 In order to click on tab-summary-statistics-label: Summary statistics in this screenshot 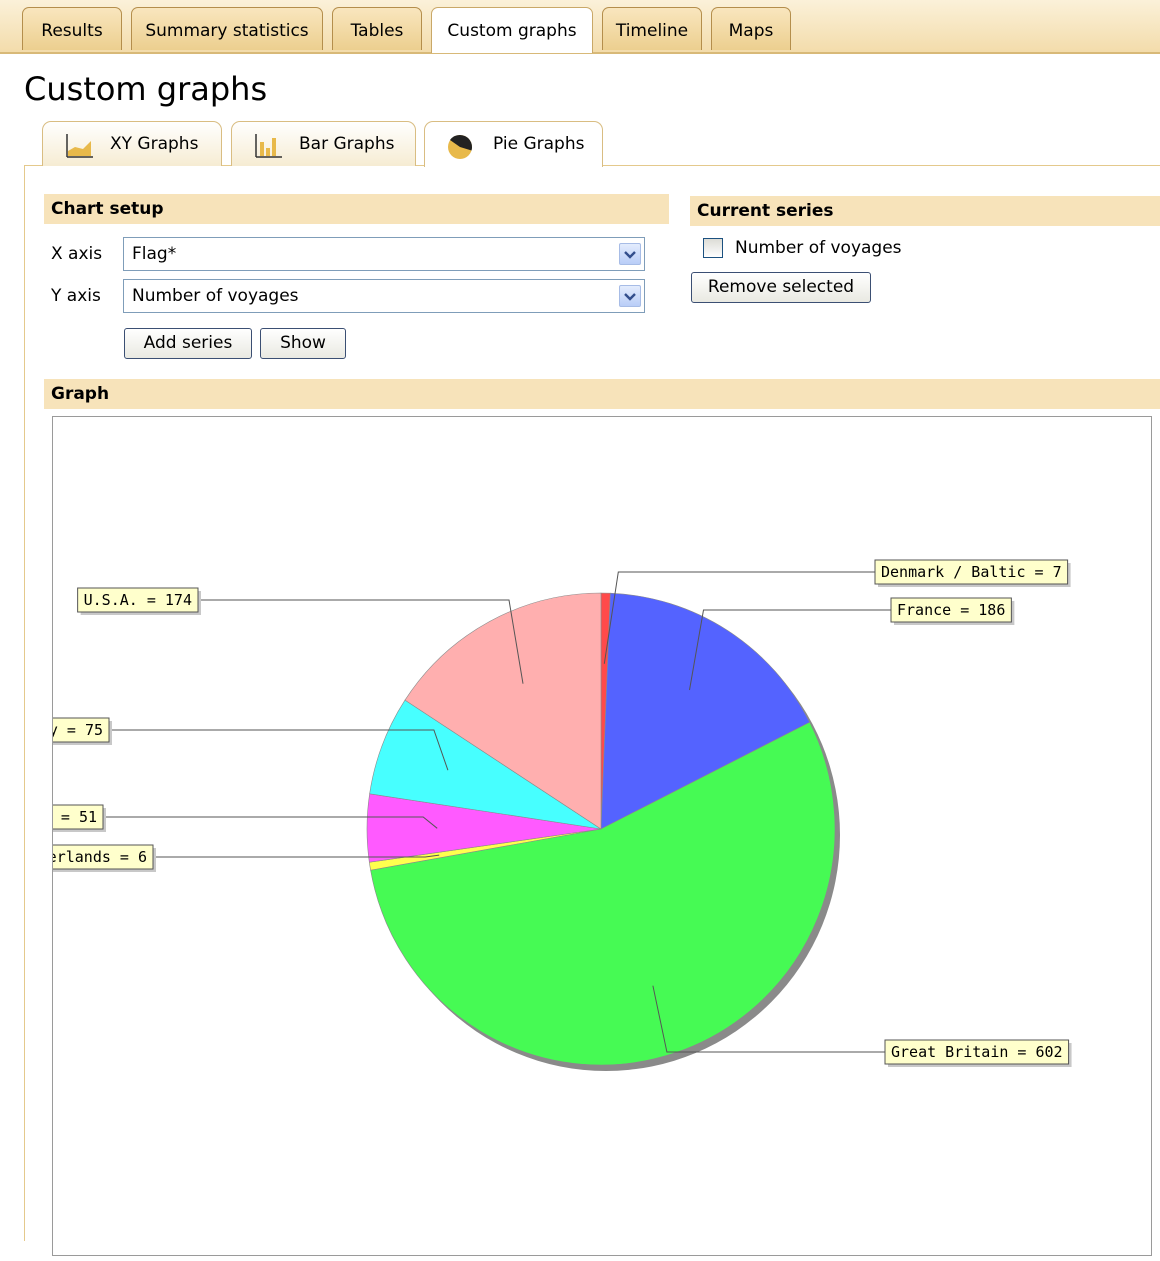, I will do `click(227, 31)`.